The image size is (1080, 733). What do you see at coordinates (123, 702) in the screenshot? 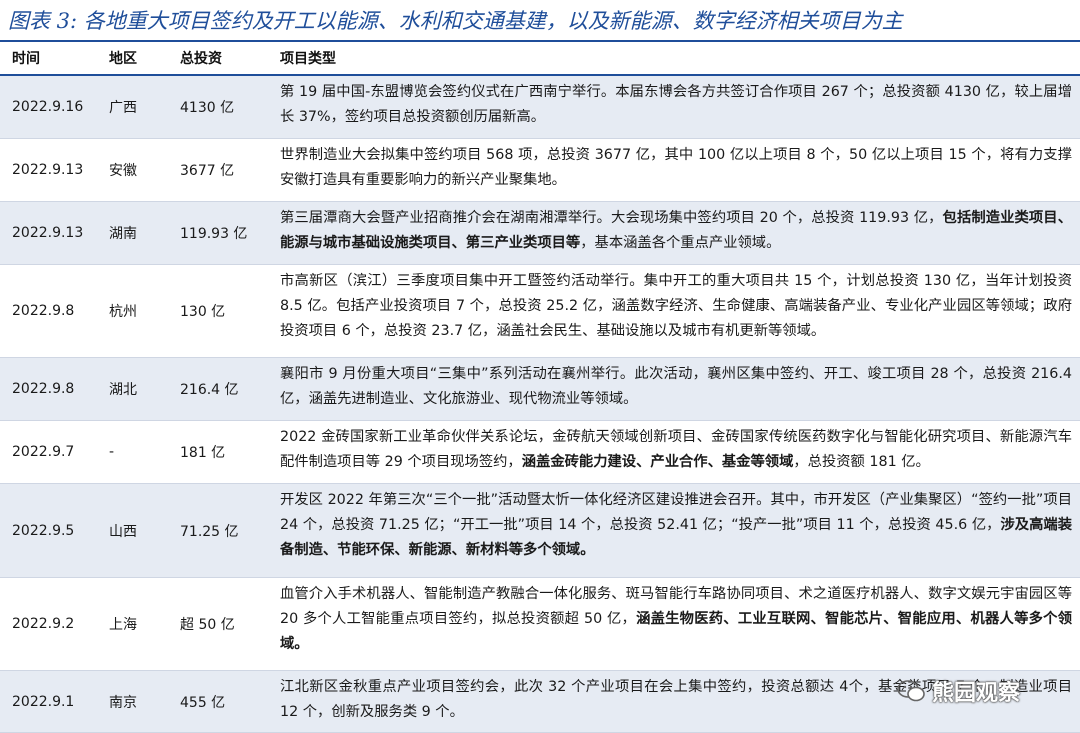
I see `row-region: 南京` at bounding box center [123, 702].